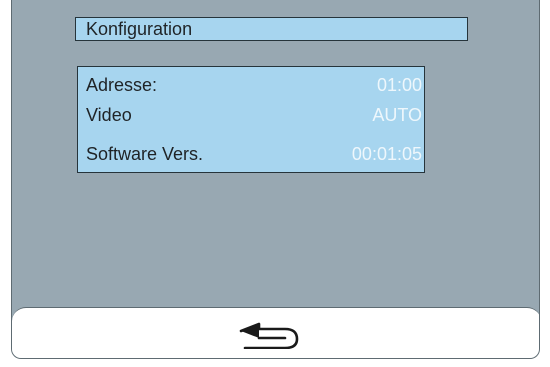 This screenshot has width=550, height=367. Describe the element at coordinates (251, 154) in the screenshot. I see `info-row-software-version: Software Vers. 00:01:05` at that location.